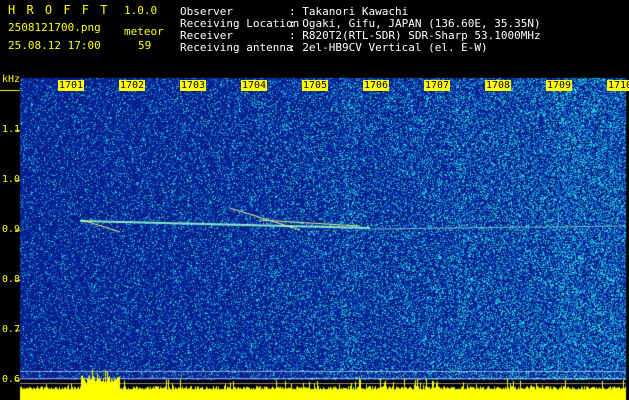  Describe the element at coordinates (141, 10) in the screenshot. I see `app-version: 1.0.0` at that location.